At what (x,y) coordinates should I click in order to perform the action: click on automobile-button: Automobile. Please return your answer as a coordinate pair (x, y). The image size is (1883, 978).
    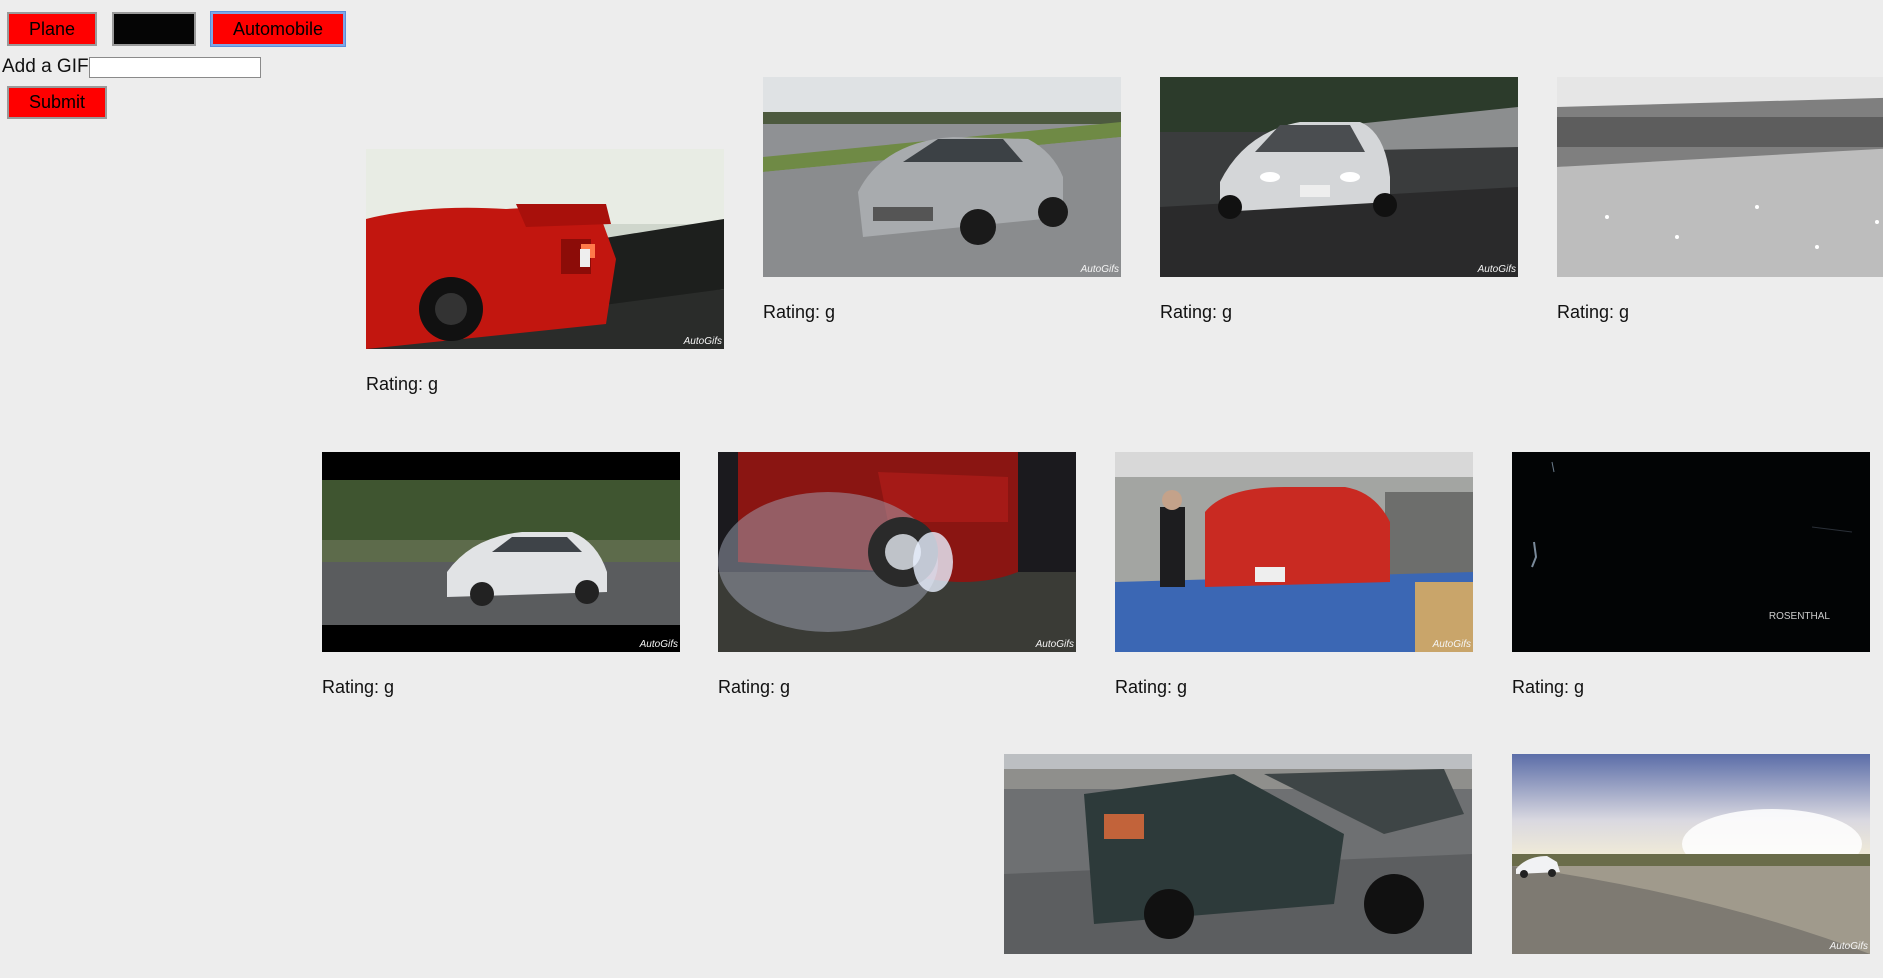
    Looking at the image, I should click on (278, 29).